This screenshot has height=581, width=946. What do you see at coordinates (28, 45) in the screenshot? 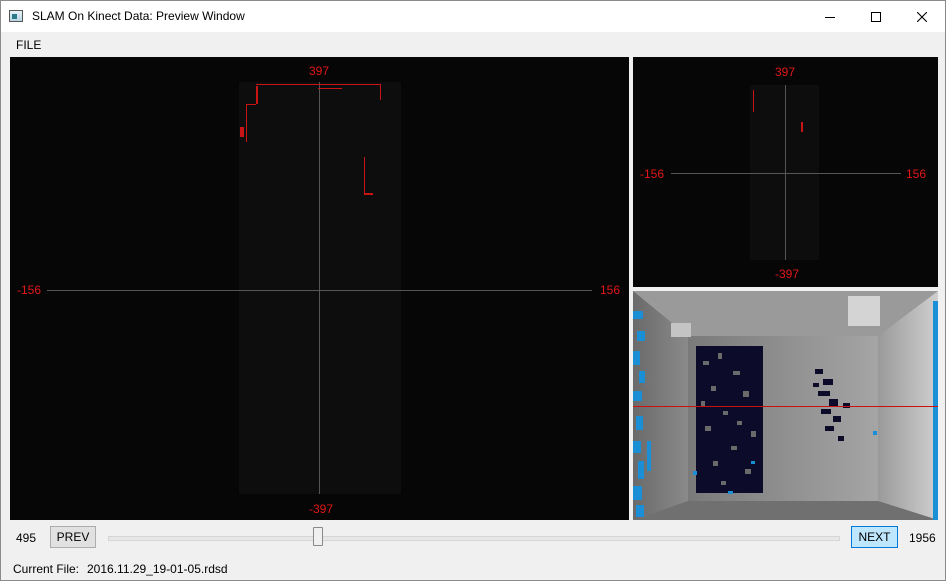
I see `menu-file: FILE` at bounding box center [28, 45].